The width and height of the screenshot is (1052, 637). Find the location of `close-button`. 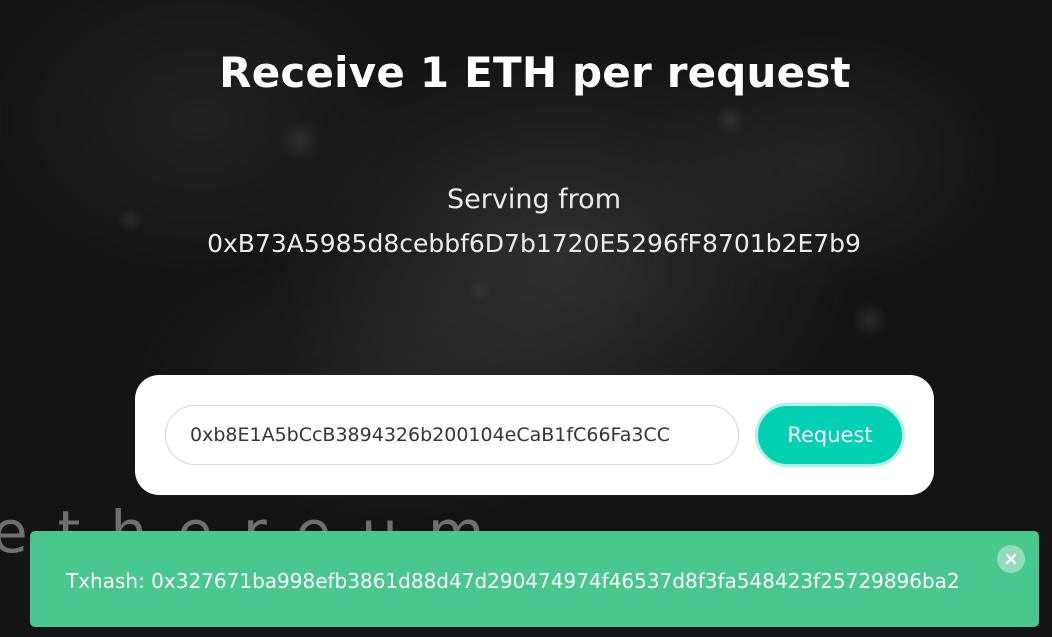

close-button is located at coordinates (1011, 559).